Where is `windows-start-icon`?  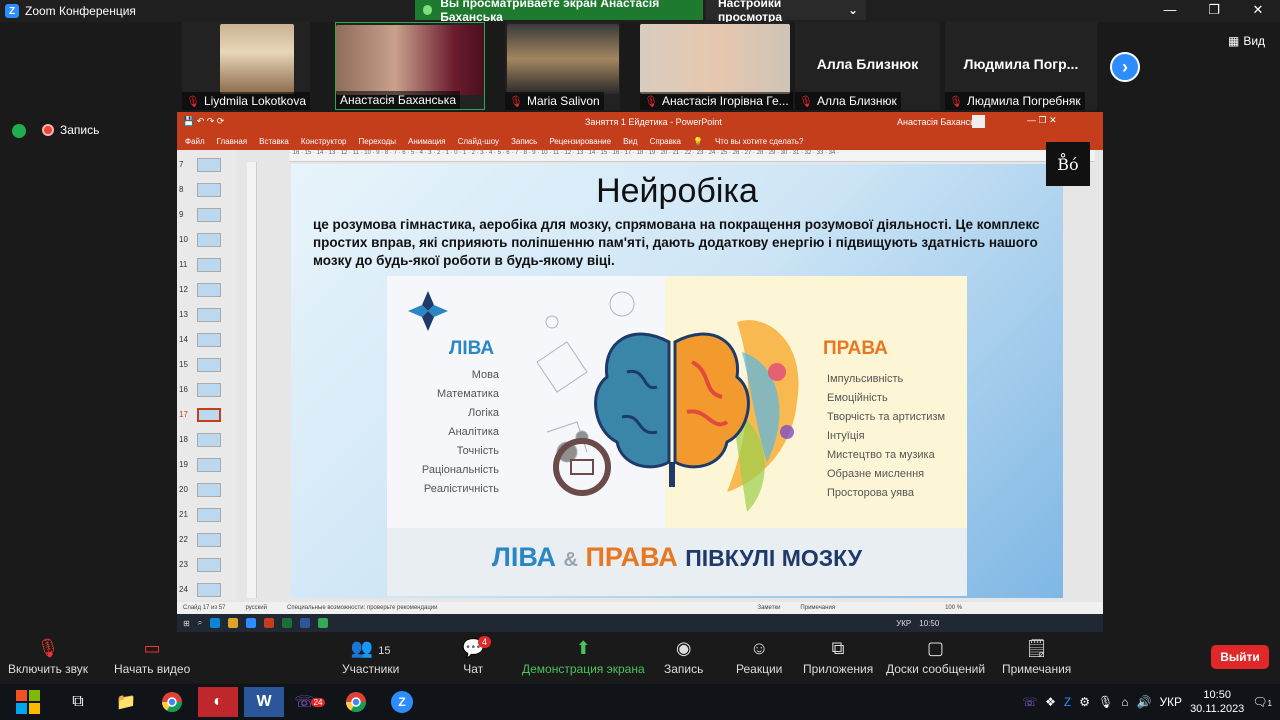
windows-start-icon is located at coordinates (28, 702).